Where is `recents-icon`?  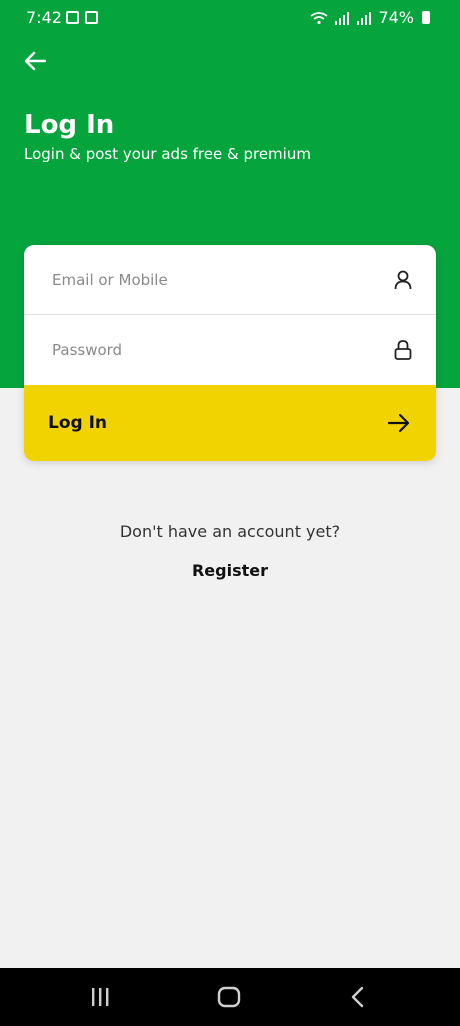
recents-icon is located at coordinates (100, 997).